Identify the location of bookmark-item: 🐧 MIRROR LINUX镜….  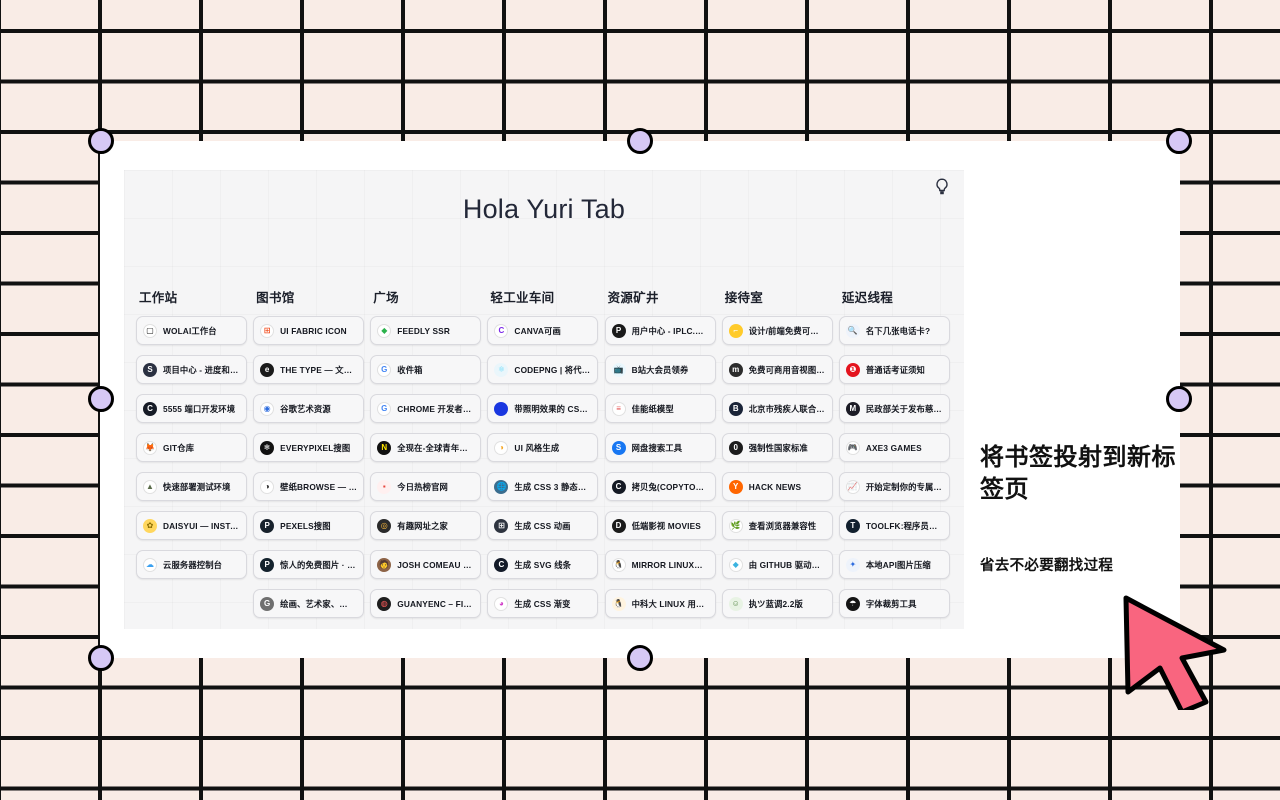
(660, 564).